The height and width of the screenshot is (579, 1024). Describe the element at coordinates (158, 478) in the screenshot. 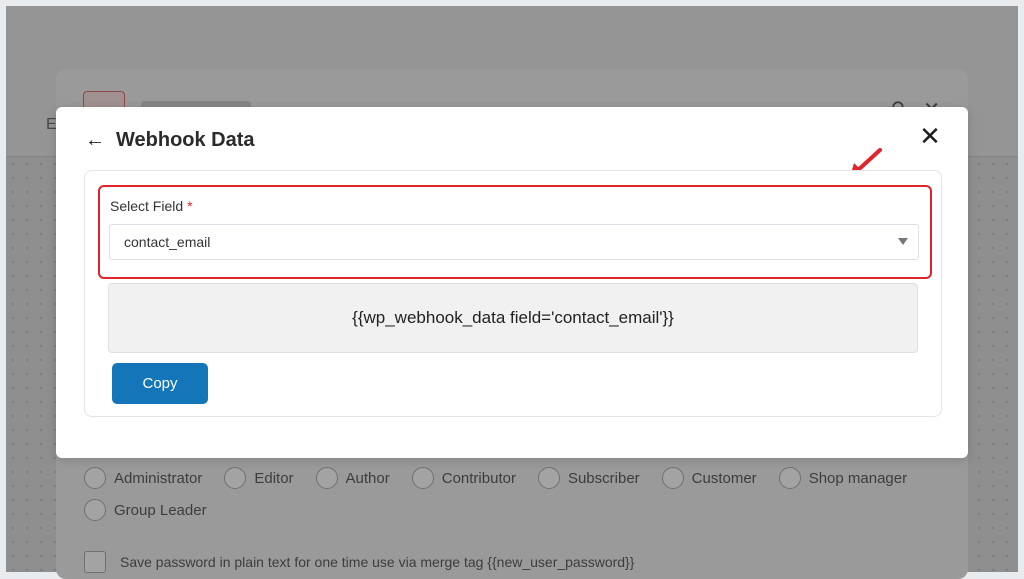

I see `role-label: Administrator` at that location.